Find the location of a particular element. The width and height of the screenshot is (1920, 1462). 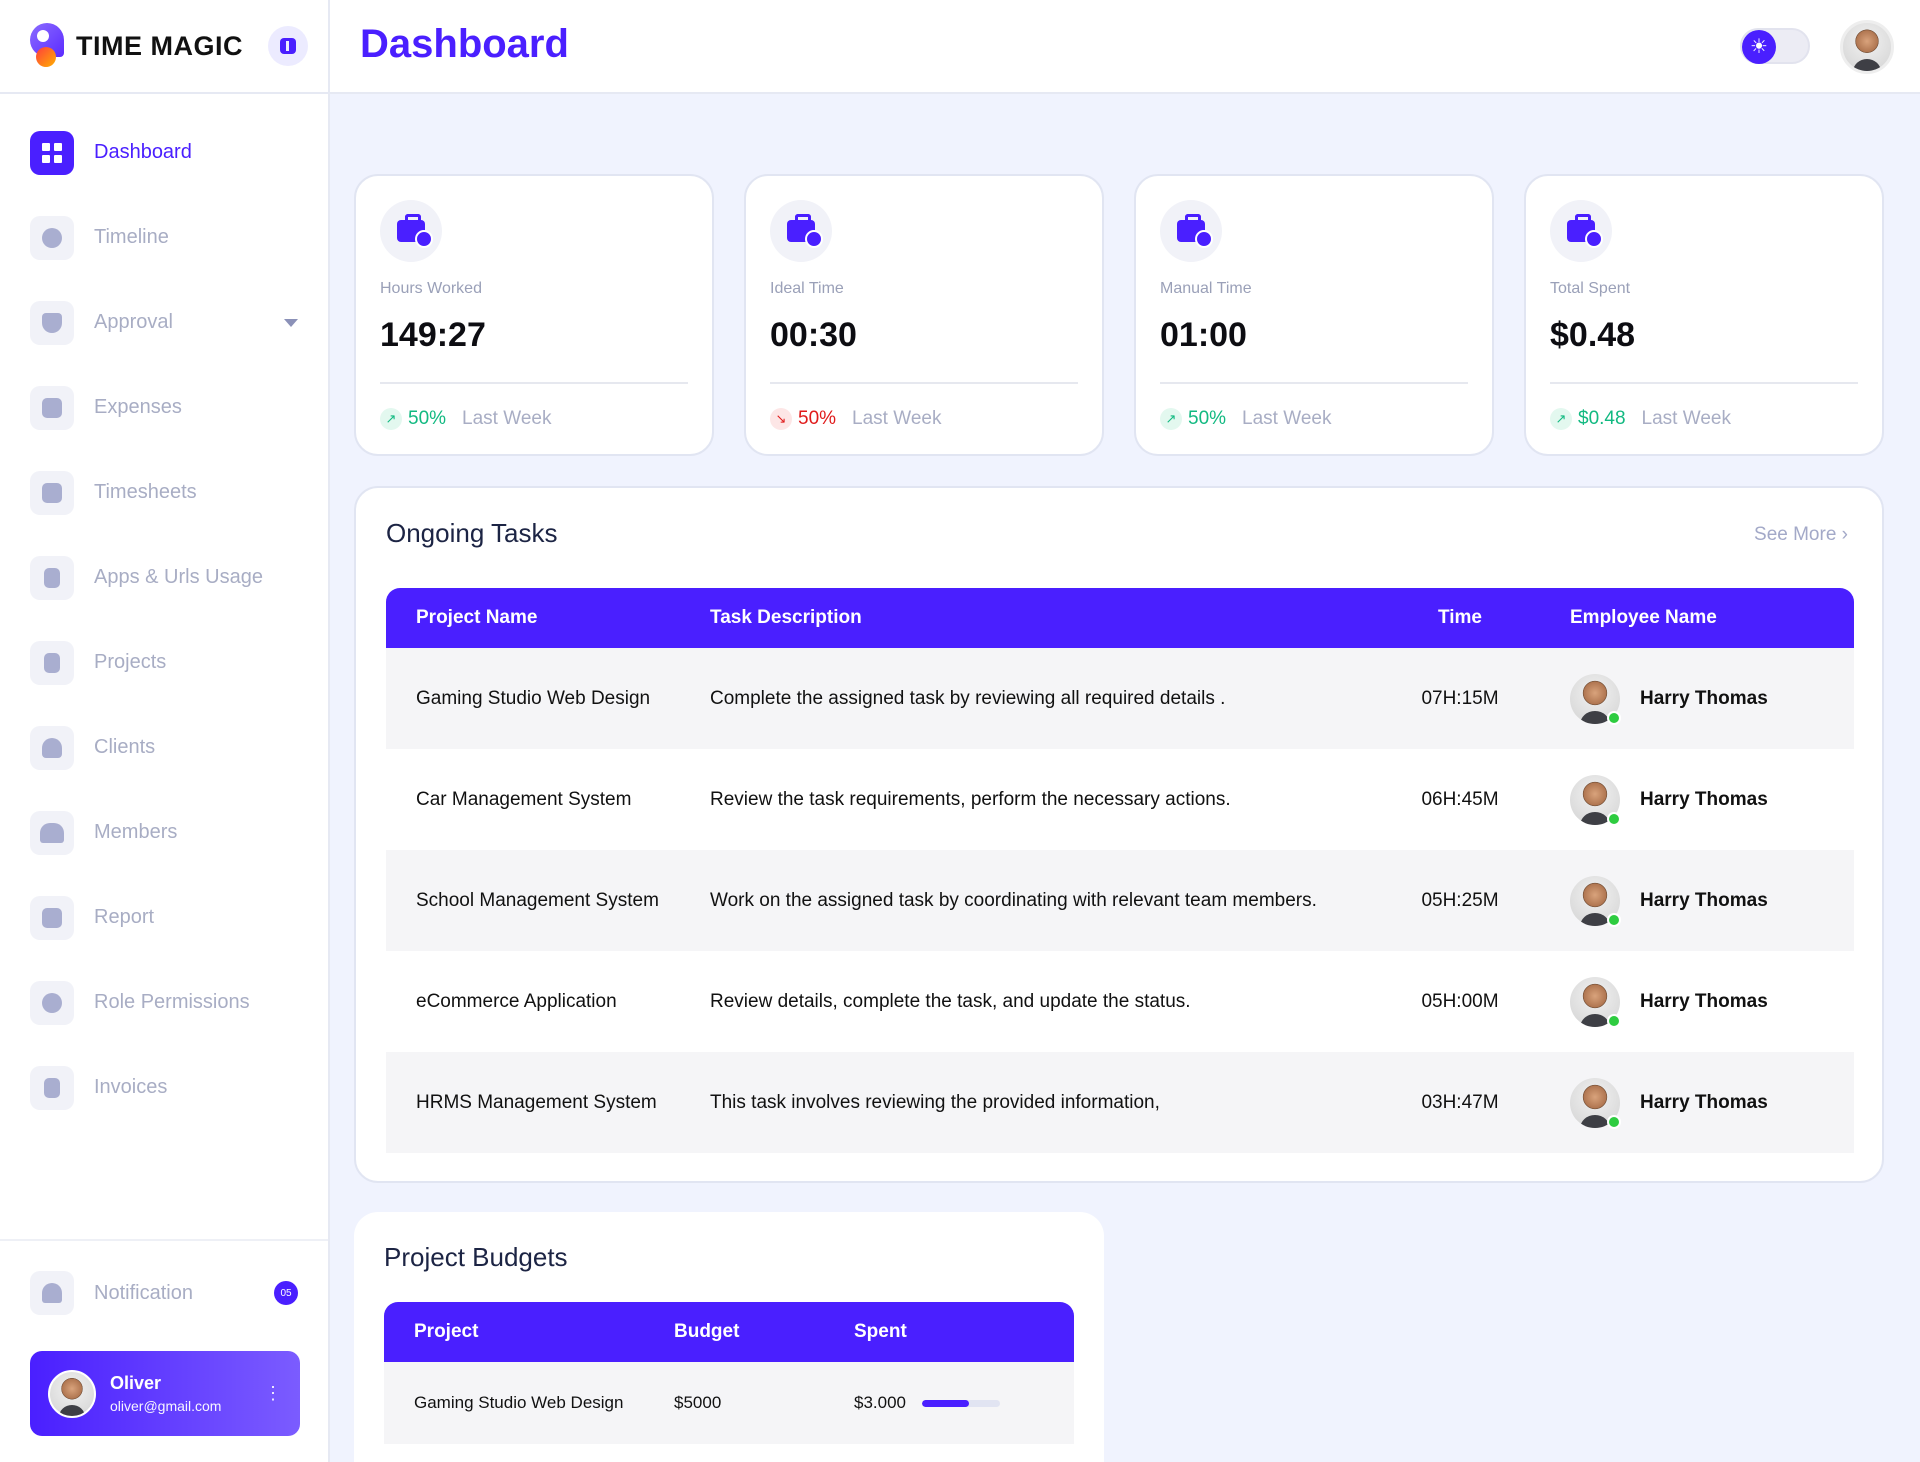

user-email: oliver@gmail.com is located at coordinates (166, 1406).